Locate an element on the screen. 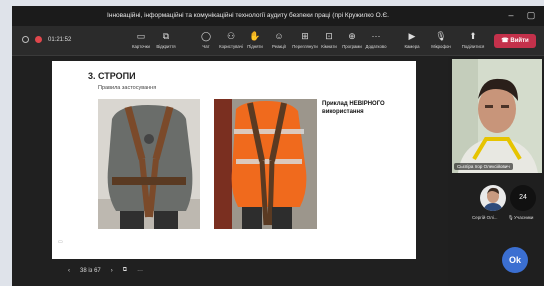 The image size is (544, 286). share-icon: ⬆ is located at coordinates (473, 36).